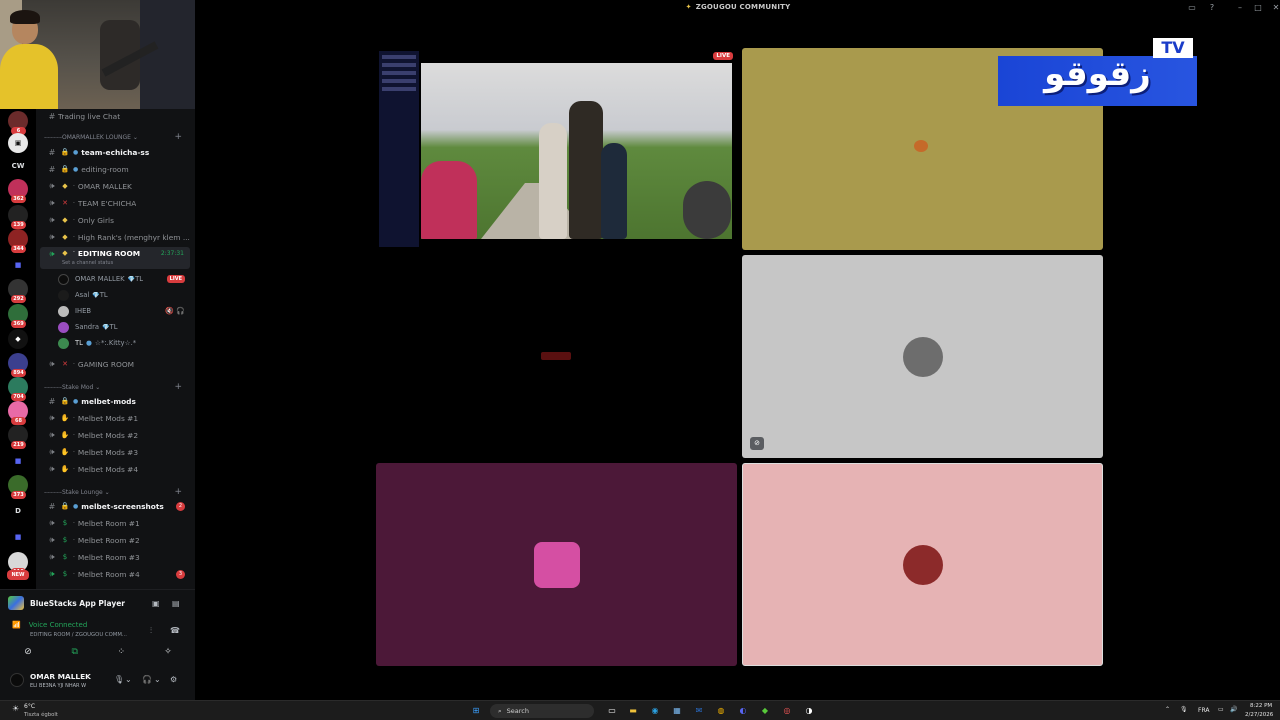 This screenshot has height=720, width=1280. What do you see at coordinates (121, 652) in the screenshot?
I see `activities-icon: ⁘` at bounding box center [121, 652].